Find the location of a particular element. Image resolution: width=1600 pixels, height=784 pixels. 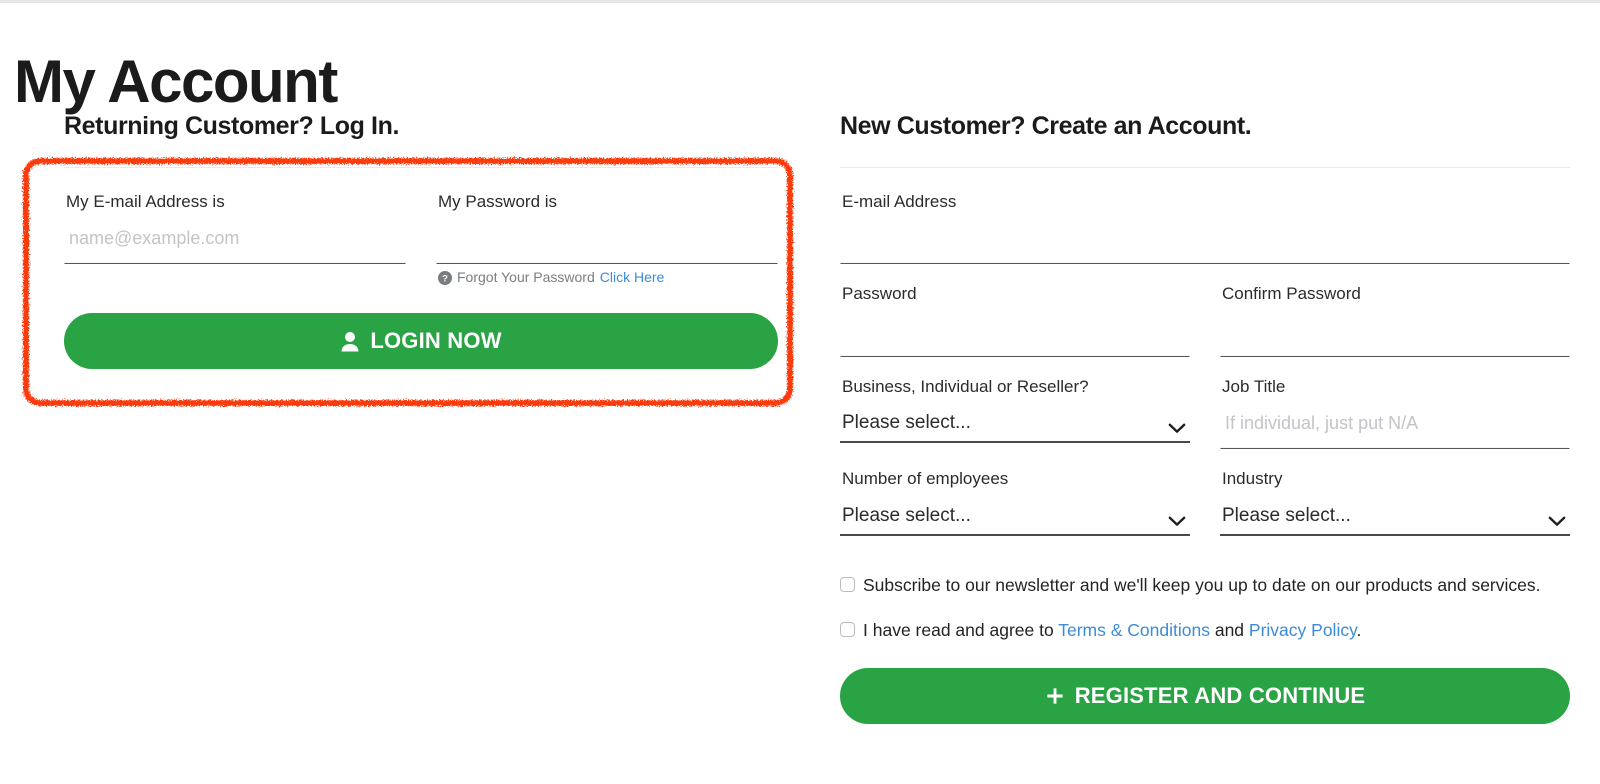

question-circle-icon: ? is located at coordinates (445, 277).